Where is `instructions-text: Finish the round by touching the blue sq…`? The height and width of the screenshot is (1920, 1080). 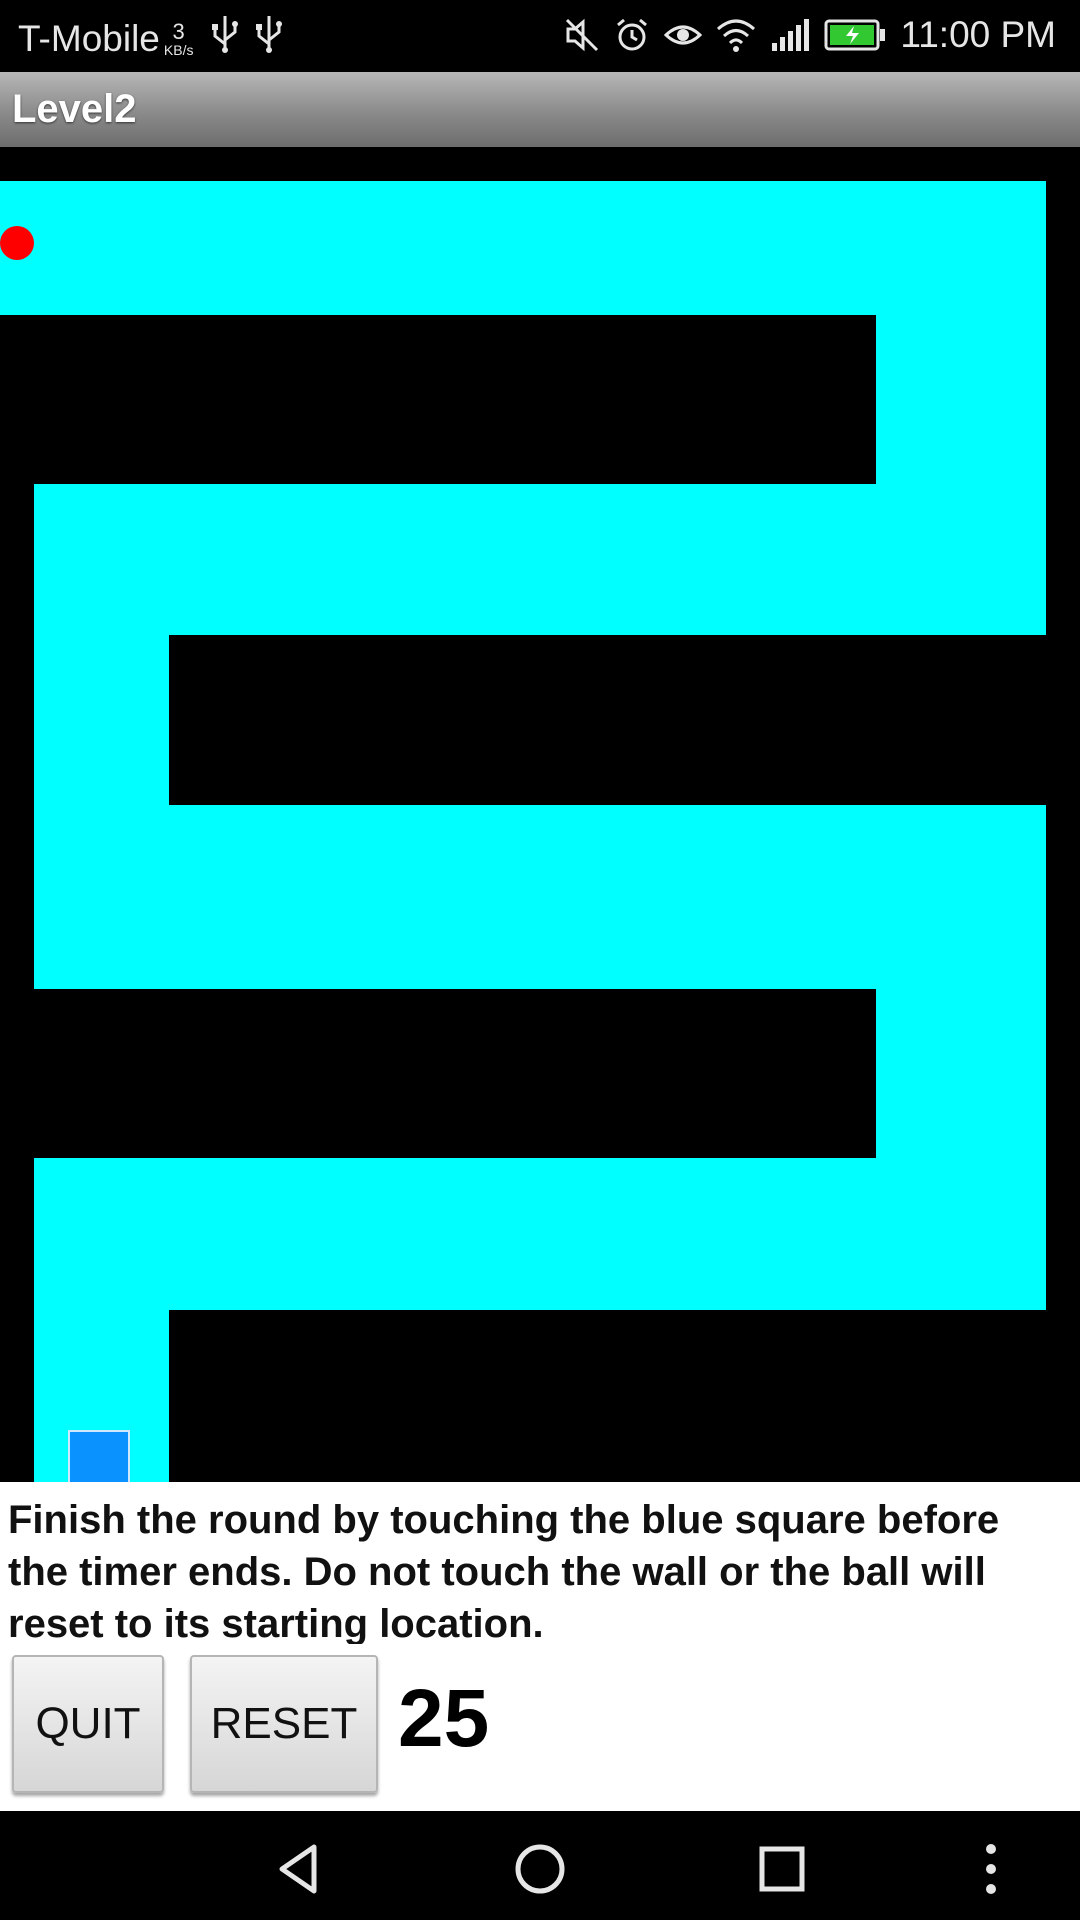 instructions-text: Finish the round by touching the blue sq… is located at coordinates (504, 1571).